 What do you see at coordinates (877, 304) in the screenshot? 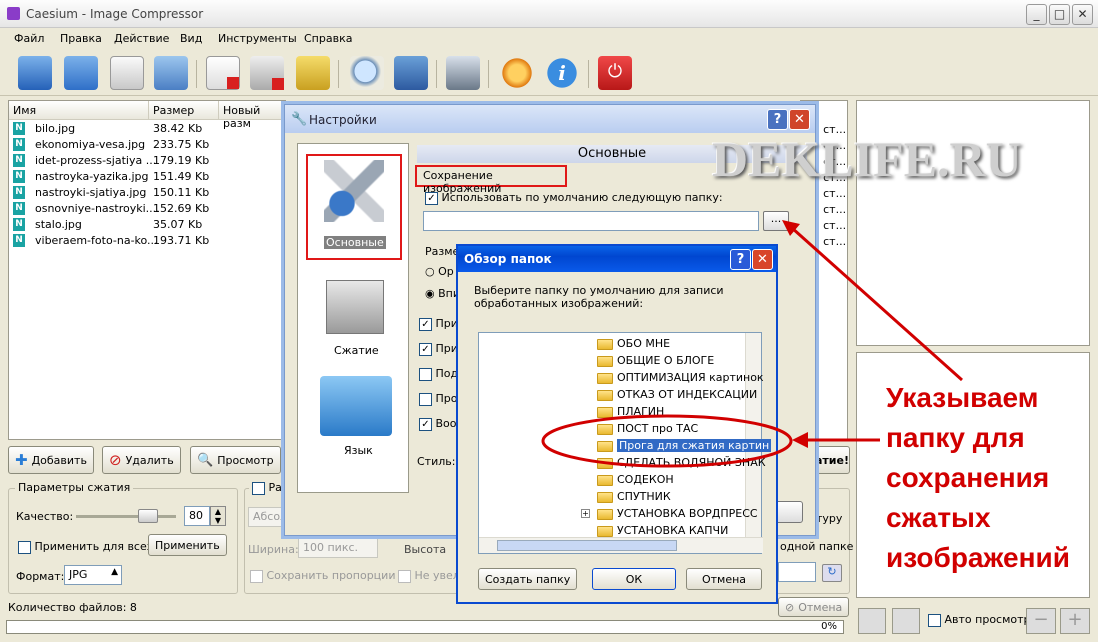
I see `arrow-to-browse` at bounding box center [877, 304].